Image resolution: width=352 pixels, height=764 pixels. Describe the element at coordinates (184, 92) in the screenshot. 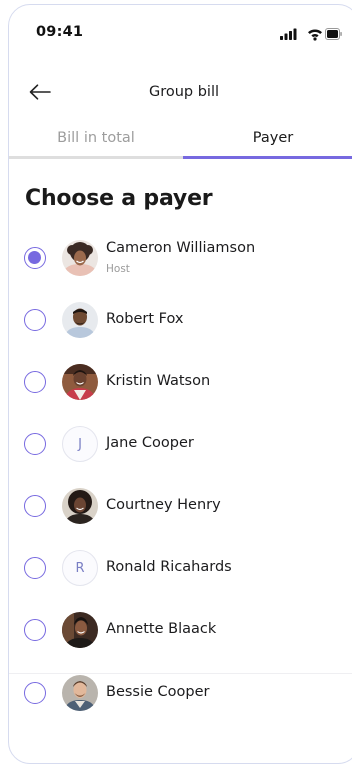

I see `page-title: Group bill` at that location.